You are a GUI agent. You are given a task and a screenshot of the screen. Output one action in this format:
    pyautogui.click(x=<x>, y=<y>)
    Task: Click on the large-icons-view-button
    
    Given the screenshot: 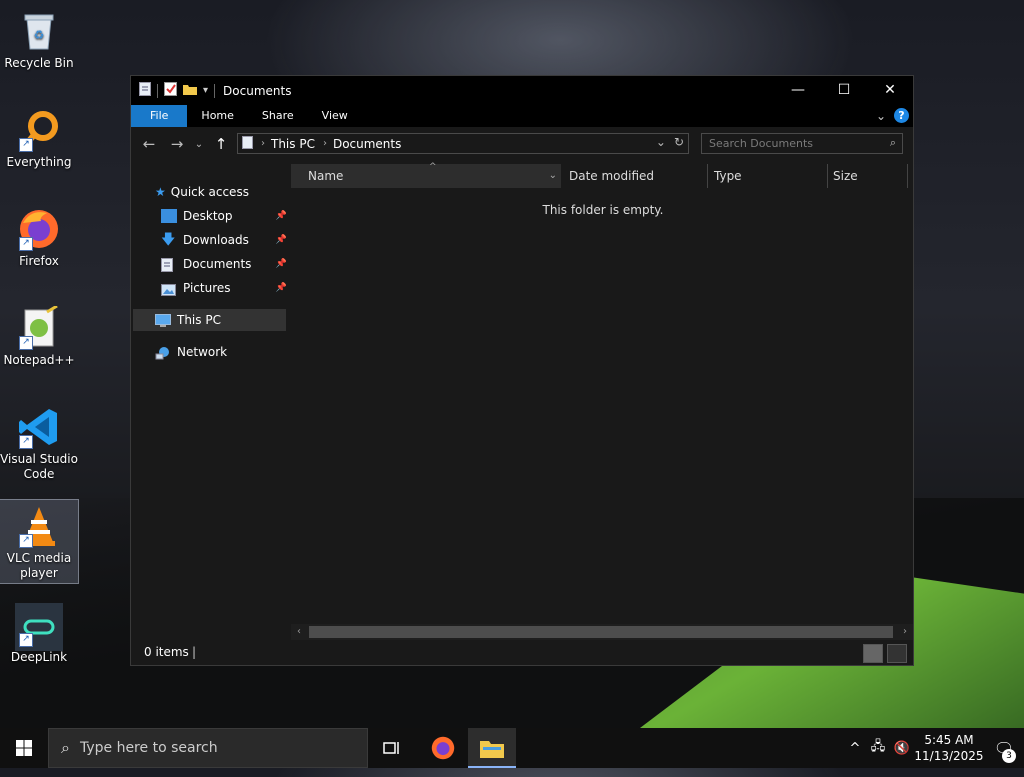 What is the action you would take?
    pyautogui.click(x=897, y=653)
    